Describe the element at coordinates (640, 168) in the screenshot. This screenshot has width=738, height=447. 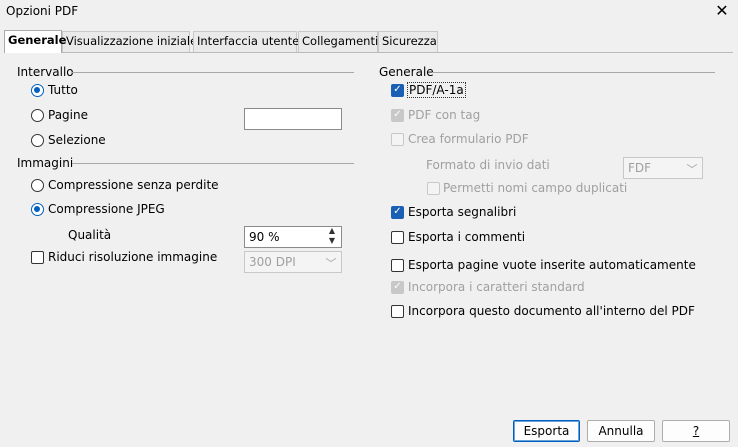
I see `submit-format-value: FDF` at that location.